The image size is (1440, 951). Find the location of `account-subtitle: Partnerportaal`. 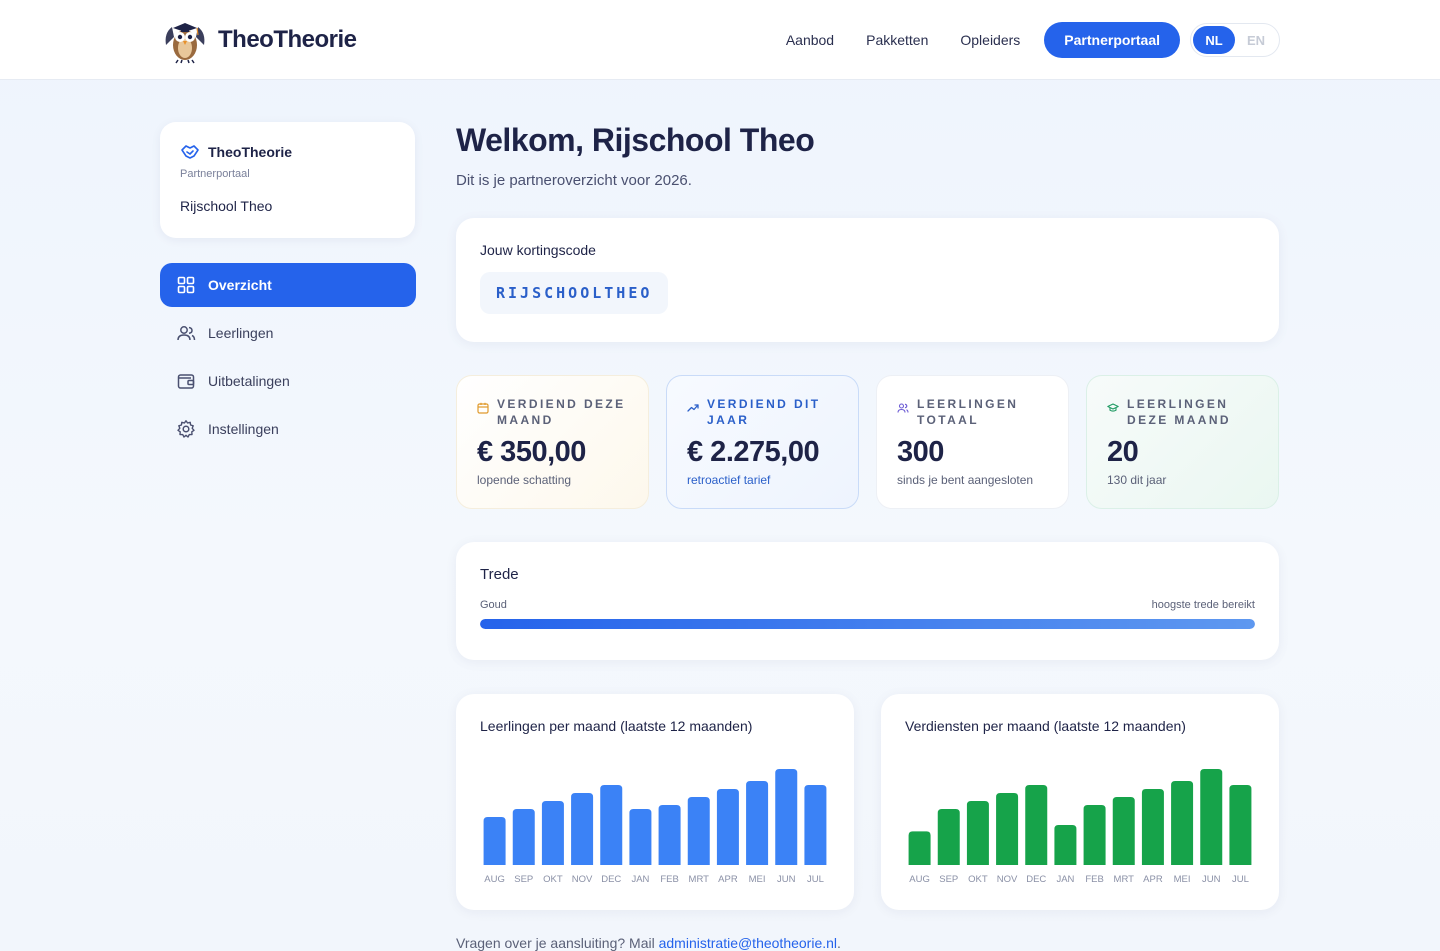

account-subtitle: Partnerportaal is located at coordinates (215, 174).